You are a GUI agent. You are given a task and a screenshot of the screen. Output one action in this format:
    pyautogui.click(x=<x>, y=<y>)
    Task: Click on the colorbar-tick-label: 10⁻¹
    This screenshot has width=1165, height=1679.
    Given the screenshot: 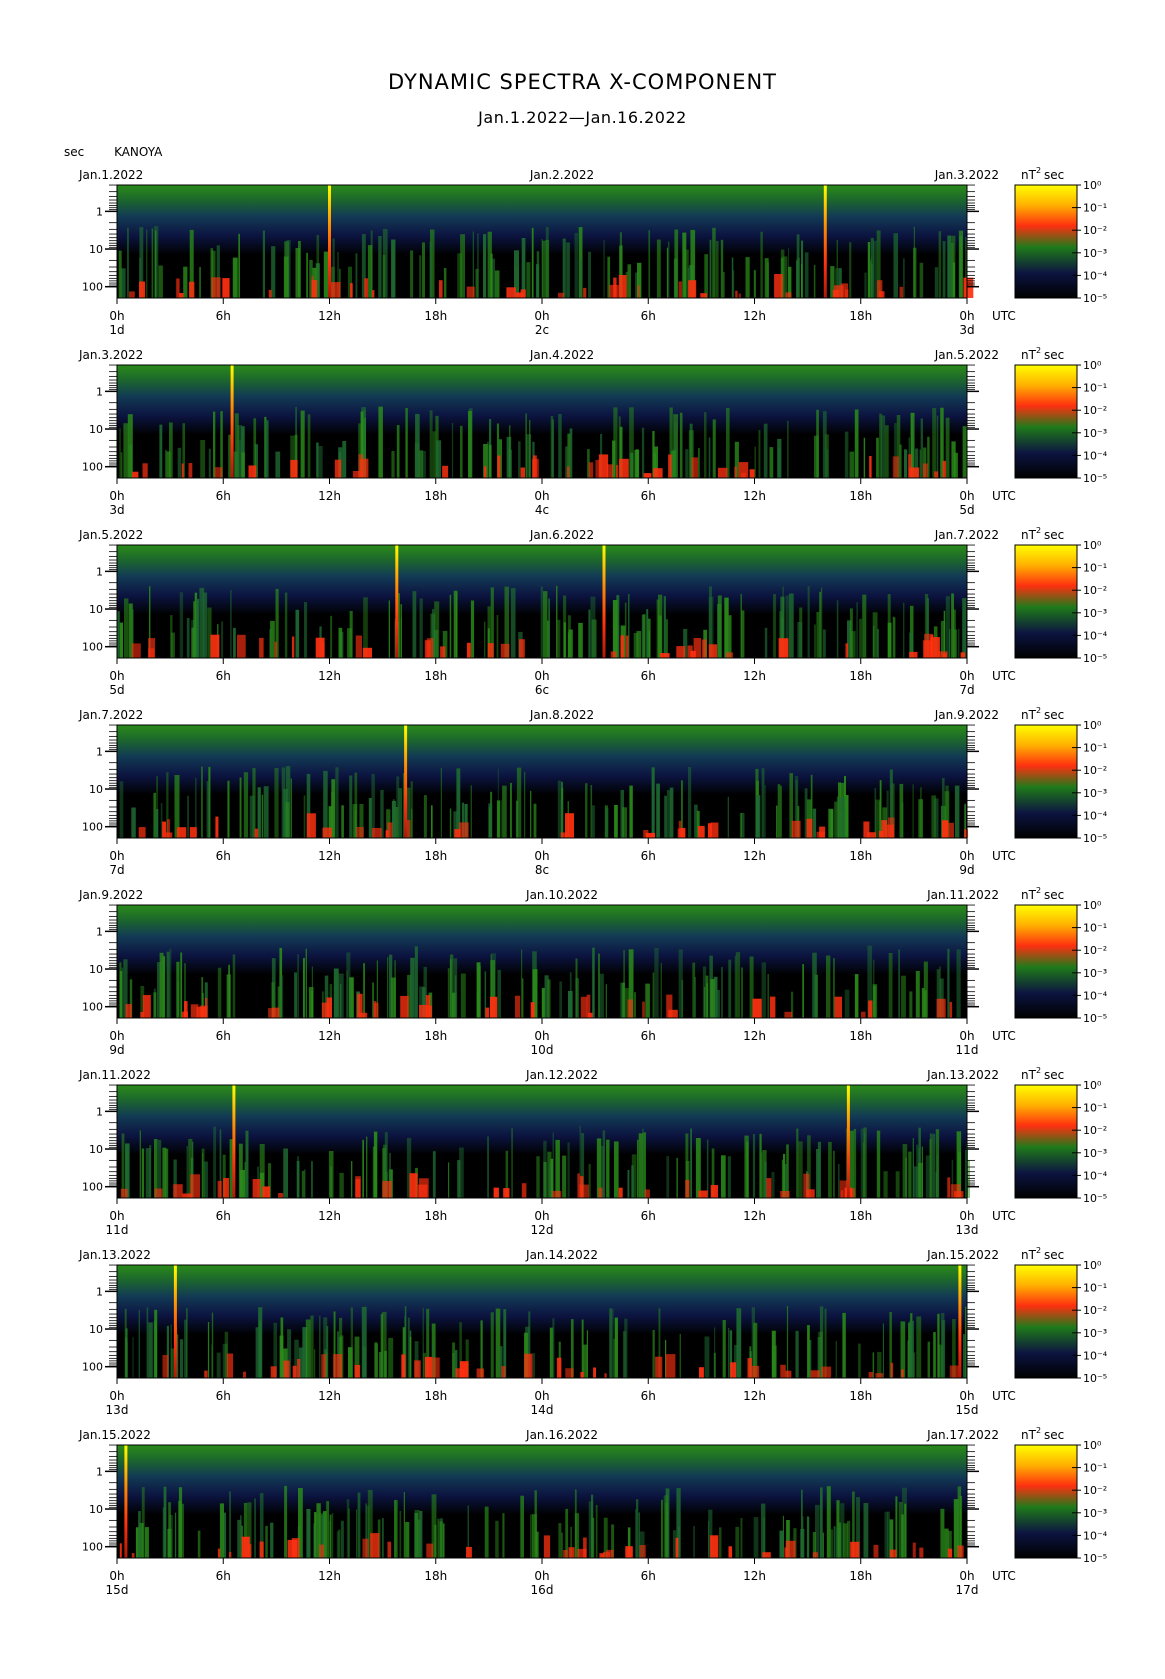 What is the action you would take?
    pyautogui.click(x=1095, y=928)
    